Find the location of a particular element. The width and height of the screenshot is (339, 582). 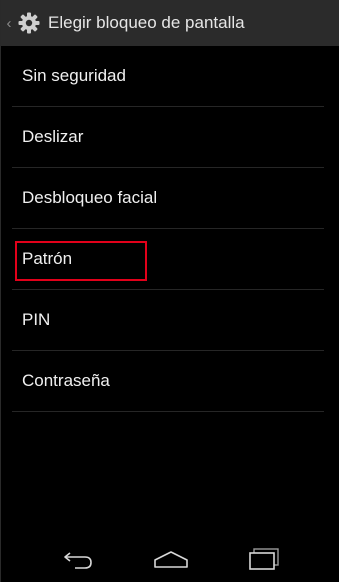

chevron-left-icon: ‹ is located at coordinates (9, 23).